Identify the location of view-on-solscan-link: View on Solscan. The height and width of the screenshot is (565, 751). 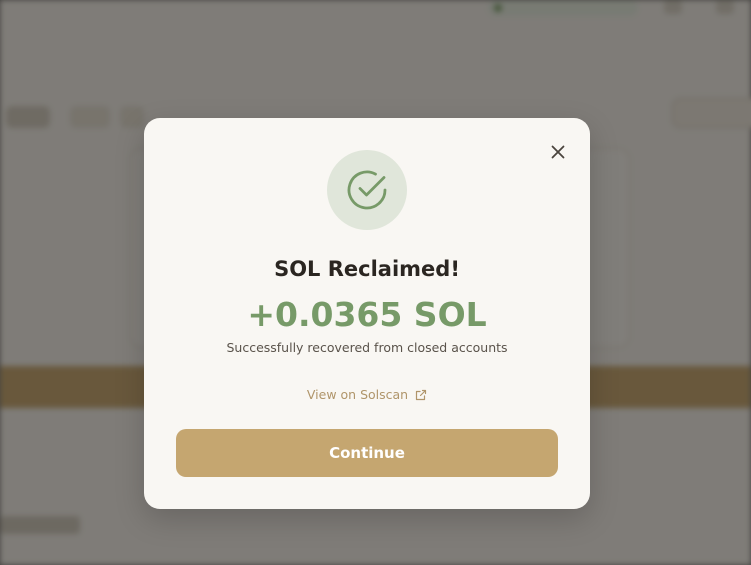
(367, 394).